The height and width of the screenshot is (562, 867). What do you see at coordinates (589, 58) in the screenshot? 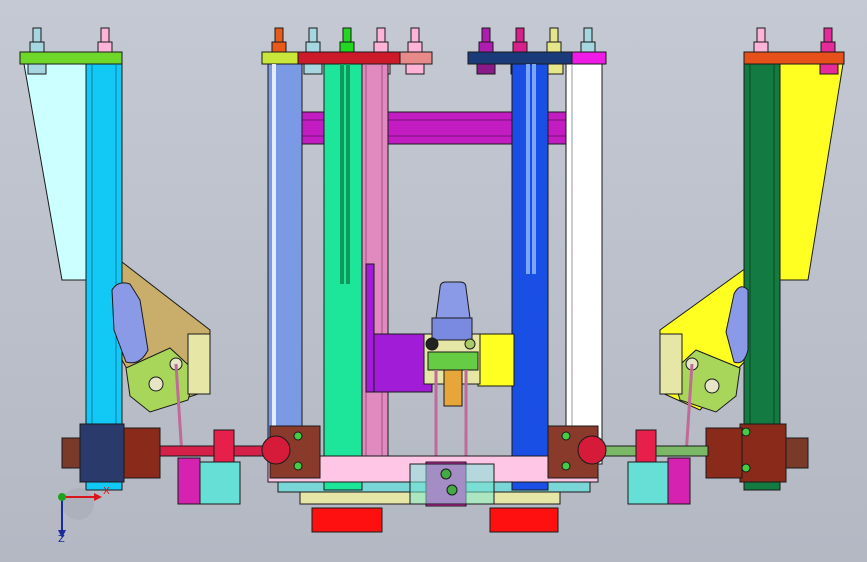
I see `top-cap-magenta` at bounding box center [589, 58].